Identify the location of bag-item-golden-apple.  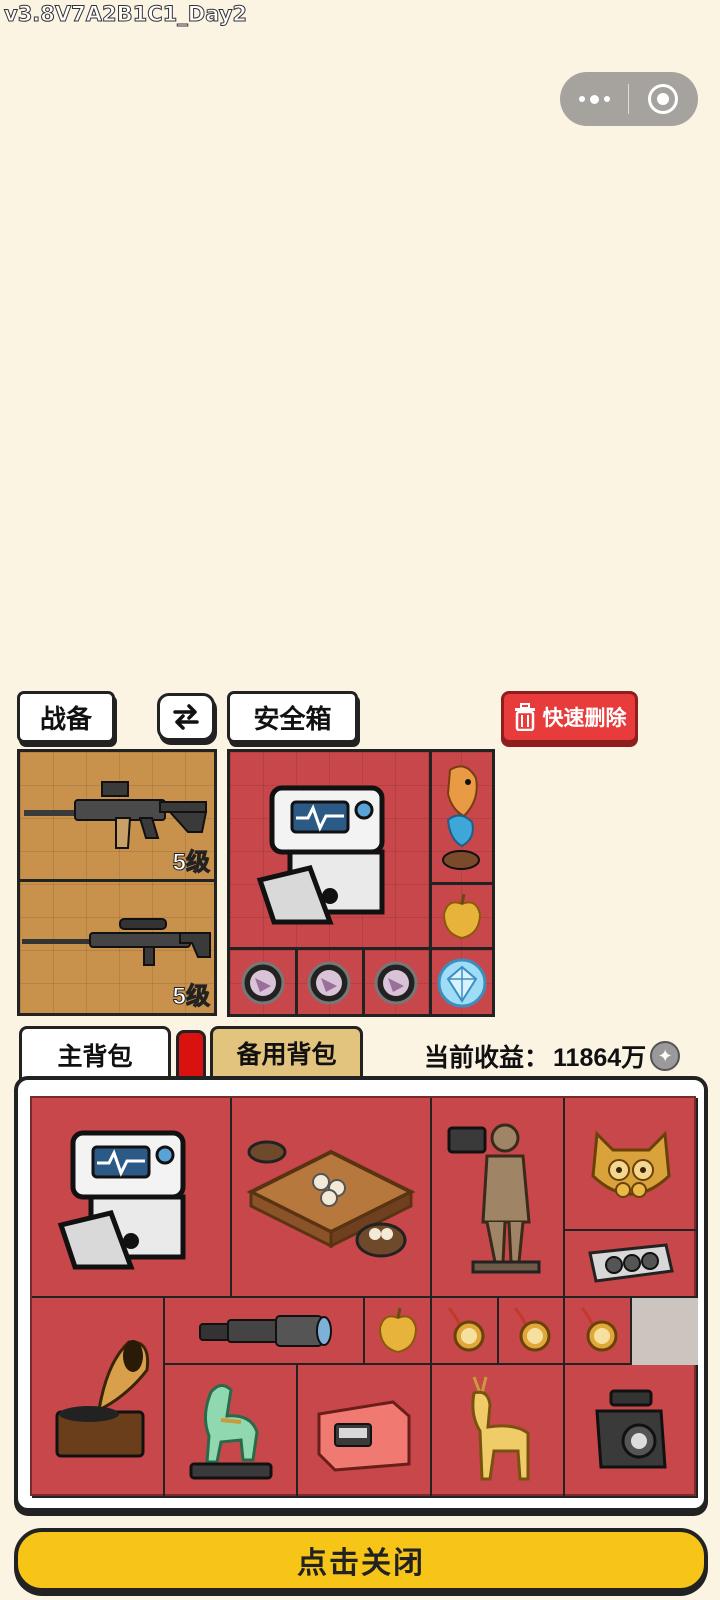
(398, 1331).